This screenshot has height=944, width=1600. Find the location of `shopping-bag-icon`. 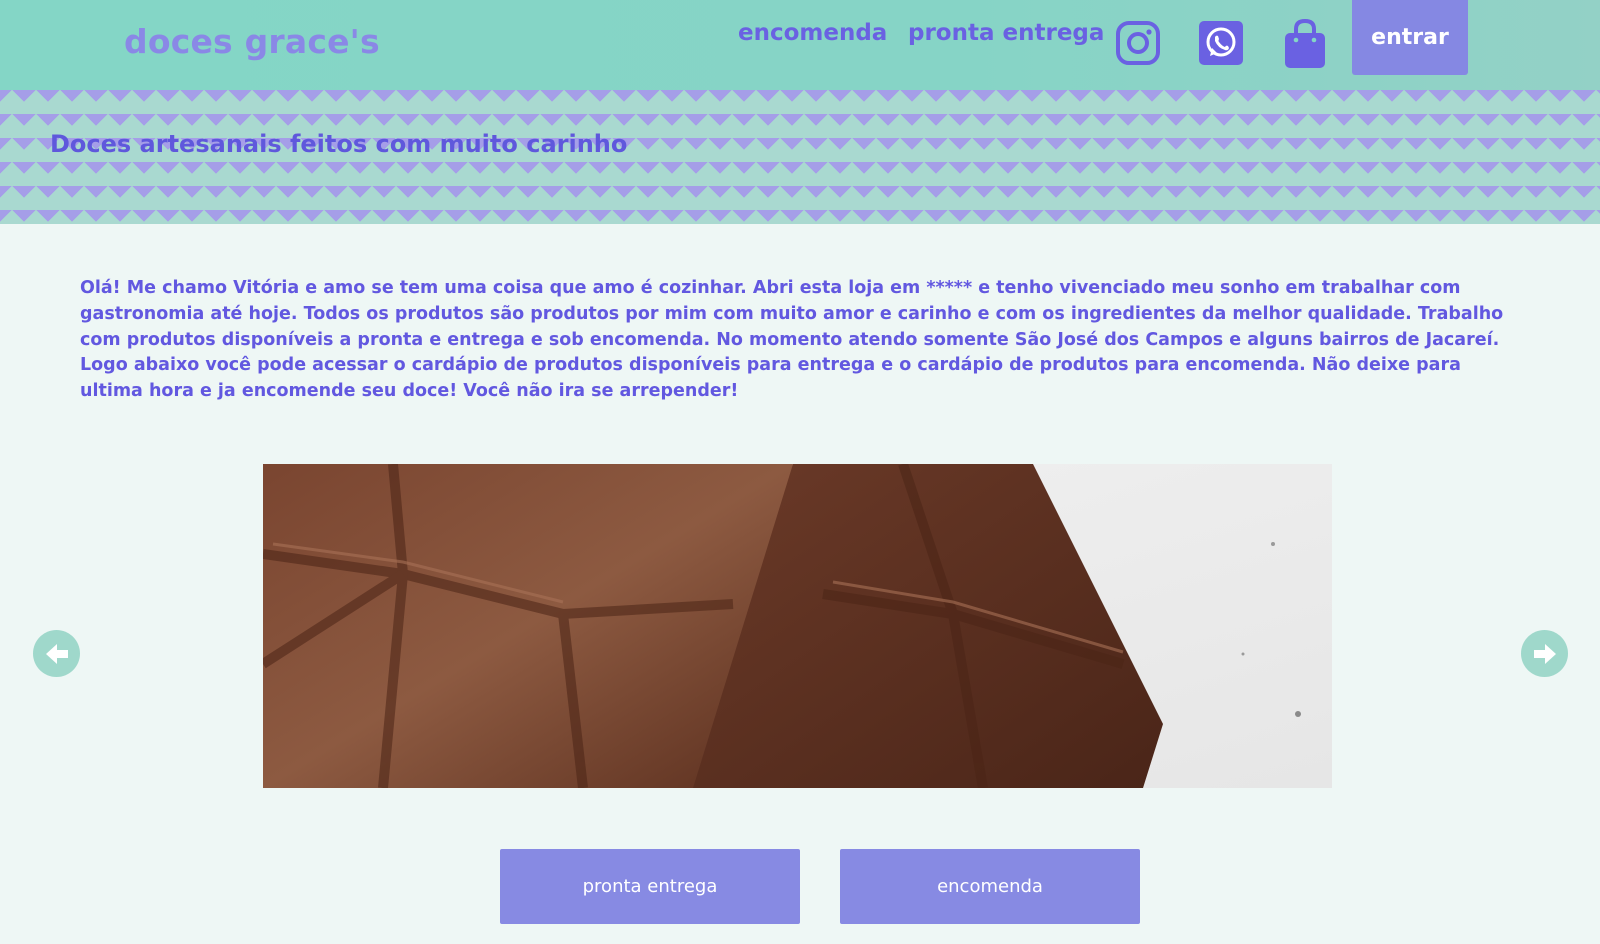

shopping-bag-icon is located at coordinates (1305, 44).